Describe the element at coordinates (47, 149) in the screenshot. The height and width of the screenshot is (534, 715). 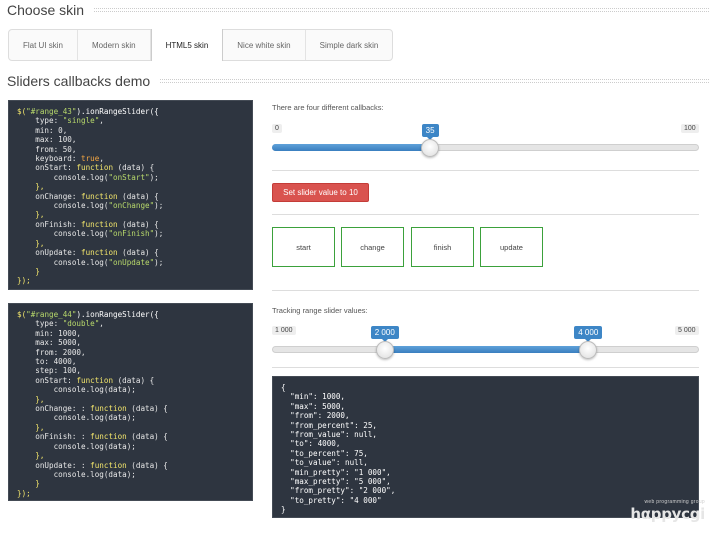
I see `code-line: from: 50,` at that location.